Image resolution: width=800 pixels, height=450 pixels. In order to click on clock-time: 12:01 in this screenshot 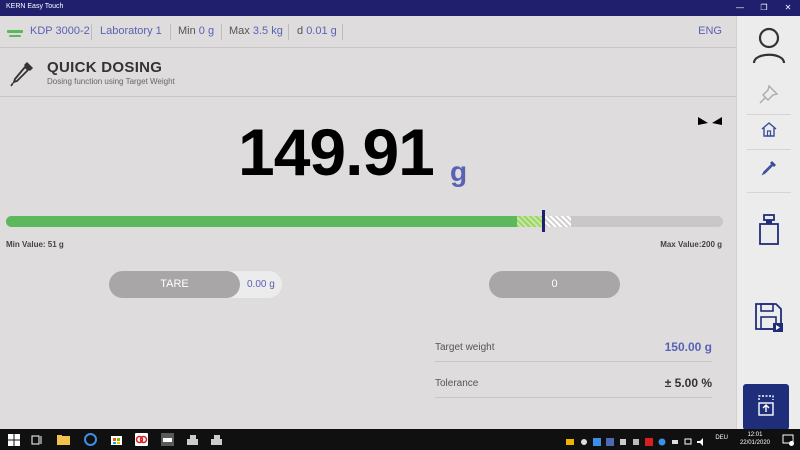, I will do `click(755, 435)`.